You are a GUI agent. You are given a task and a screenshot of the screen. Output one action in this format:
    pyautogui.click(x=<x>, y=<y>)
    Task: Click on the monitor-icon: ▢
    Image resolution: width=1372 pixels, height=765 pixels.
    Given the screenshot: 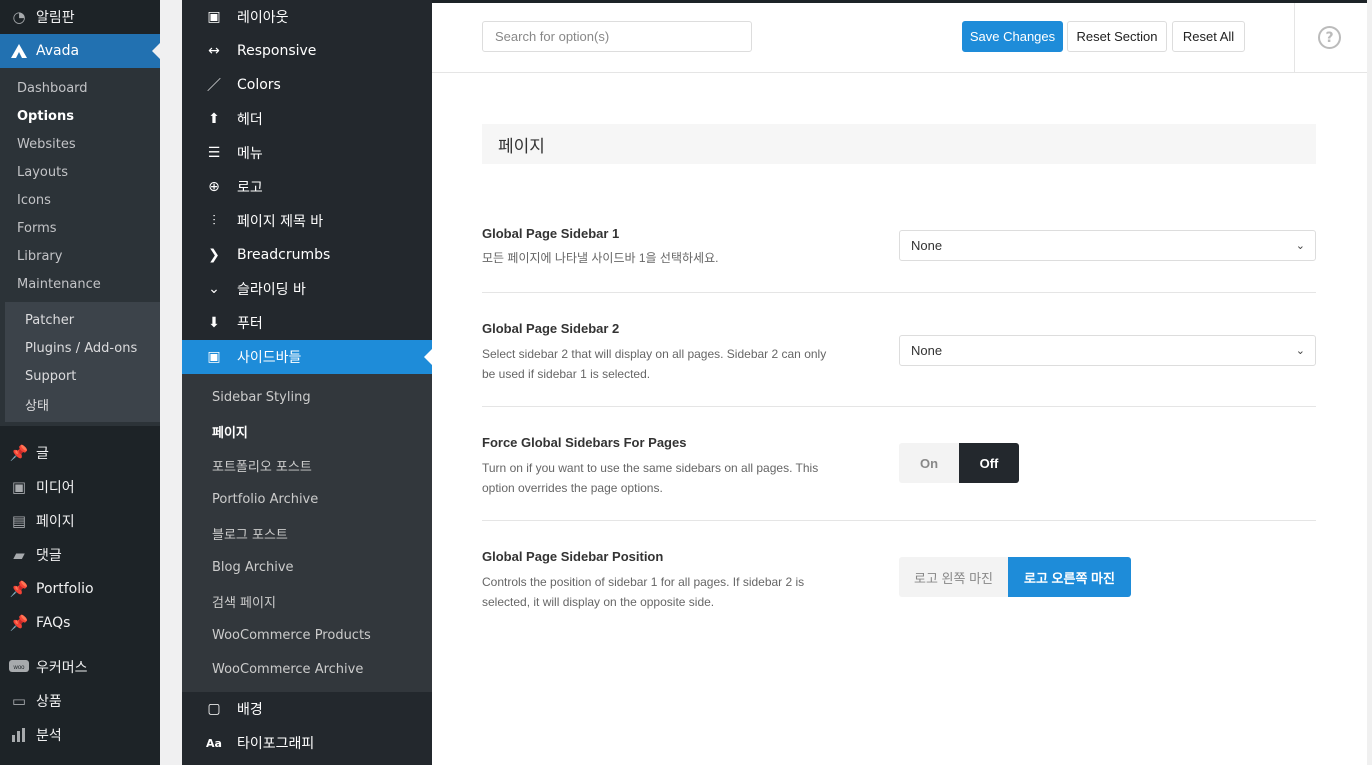 What is the action you would take?
    pyautogui.click(x=214, y=709)
    